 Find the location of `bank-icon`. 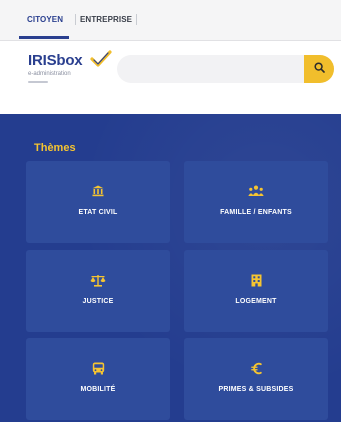

bank-icon is located at coordinates (98, 192).